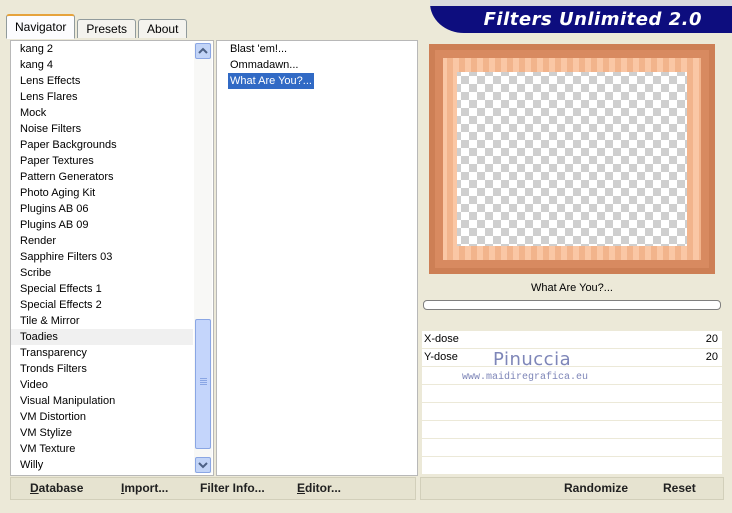 This screenshot has height=513, width=732. What do you see at coordinates (50, 81) in the screenshot?
I see `category-label: Lens Effects` at bounding box center [50, 81].